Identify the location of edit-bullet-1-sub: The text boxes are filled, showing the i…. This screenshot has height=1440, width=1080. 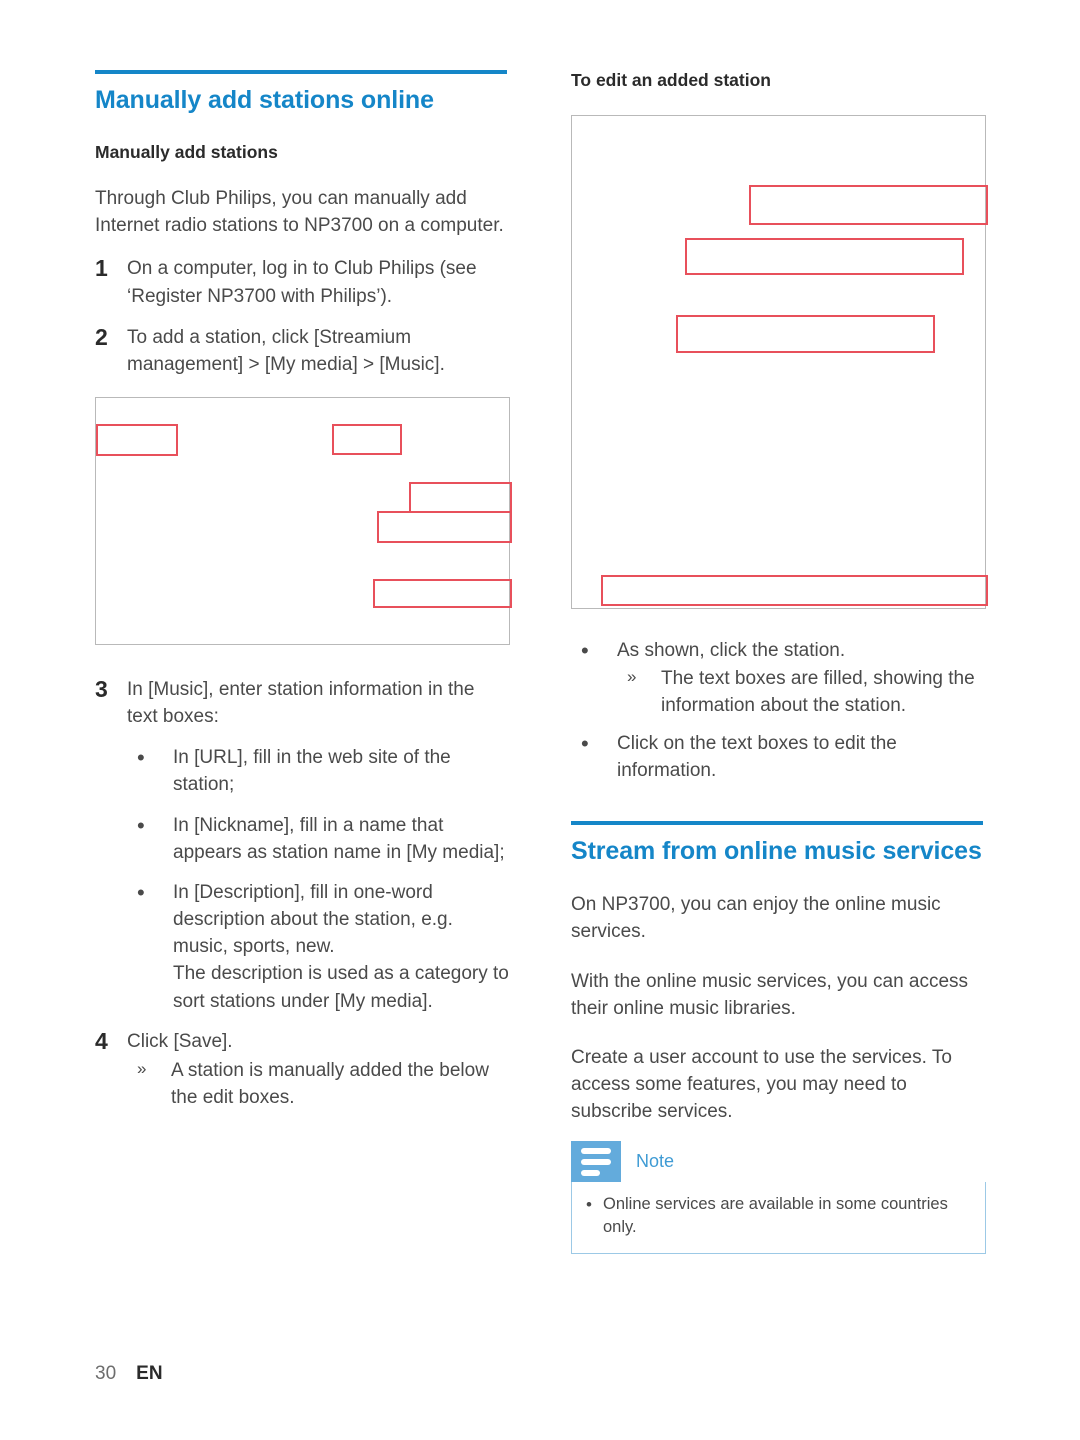
(818, 691).